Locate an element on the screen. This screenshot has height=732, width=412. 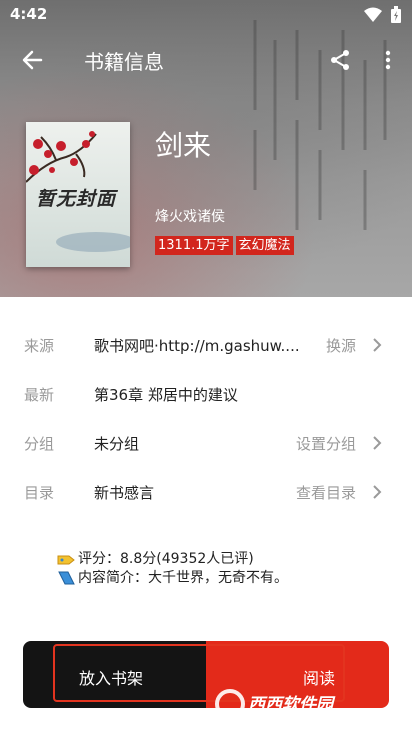
intro-text: 内容简介：大千世界，无奇不有。 is located at coordinates (183, 578).